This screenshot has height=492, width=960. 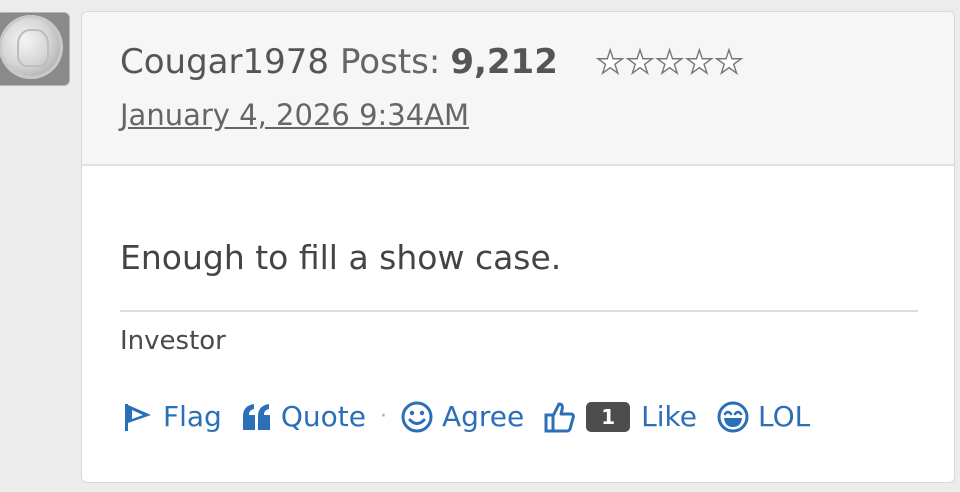 What do you see at coordinates (256, 416) in the screenshot?
I see `quote-icon` at bounding box center [256, 416].